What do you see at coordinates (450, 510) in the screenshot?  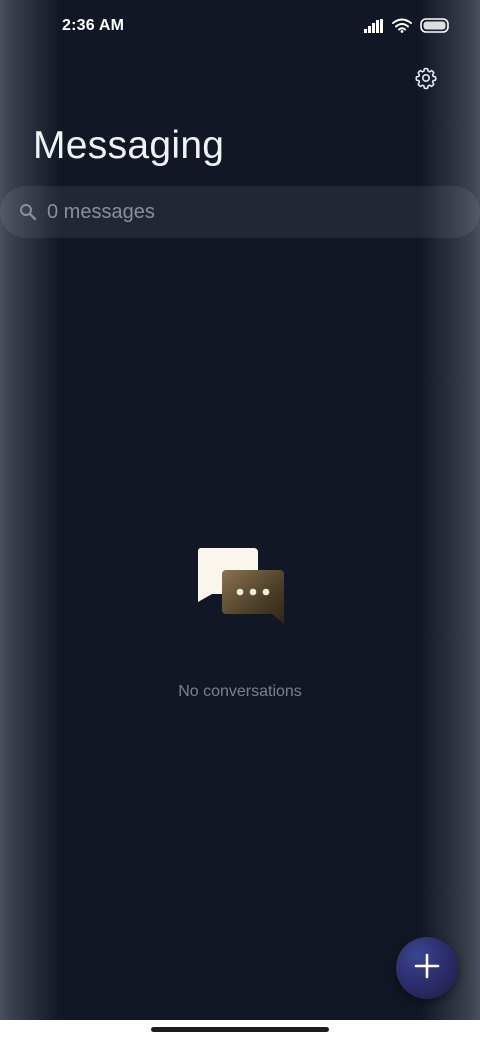 I see `right-edge-shade` at bounding box center [450, 510].